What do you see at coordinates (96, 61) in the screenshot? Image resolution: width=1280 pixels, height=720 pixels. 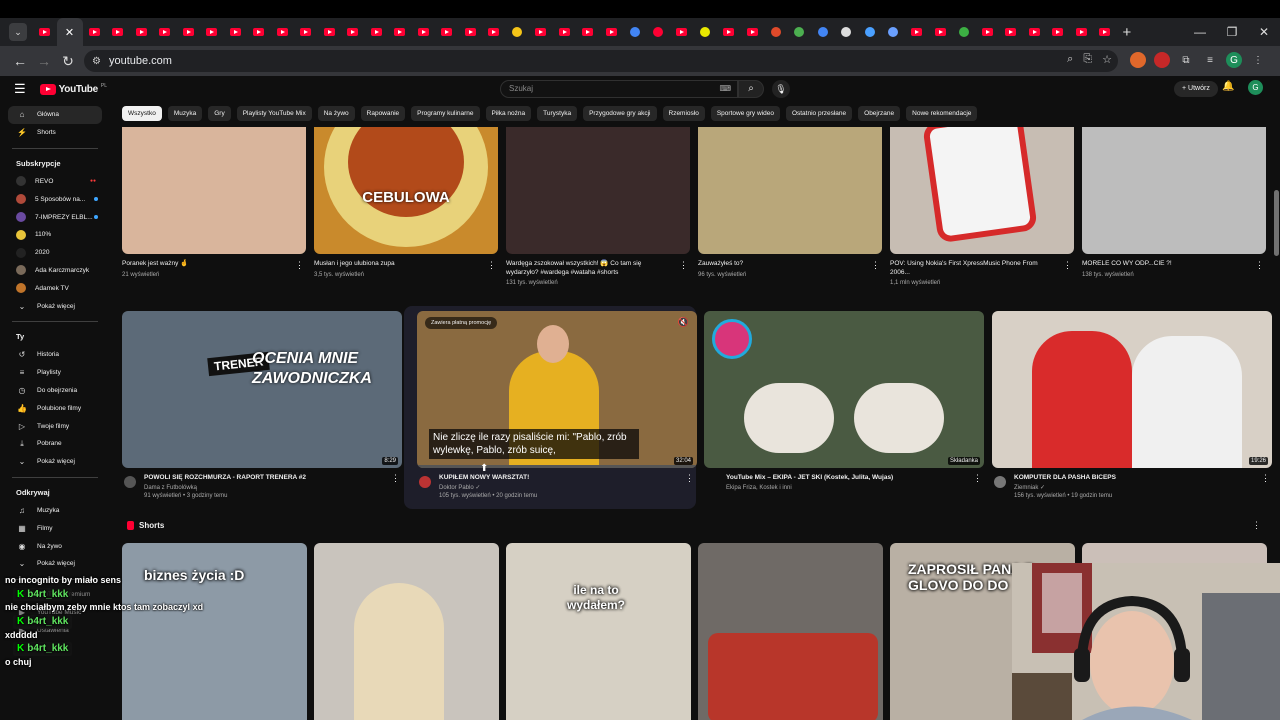 I see `site-info-icon: ⚙` at bounding box center [96, 61].